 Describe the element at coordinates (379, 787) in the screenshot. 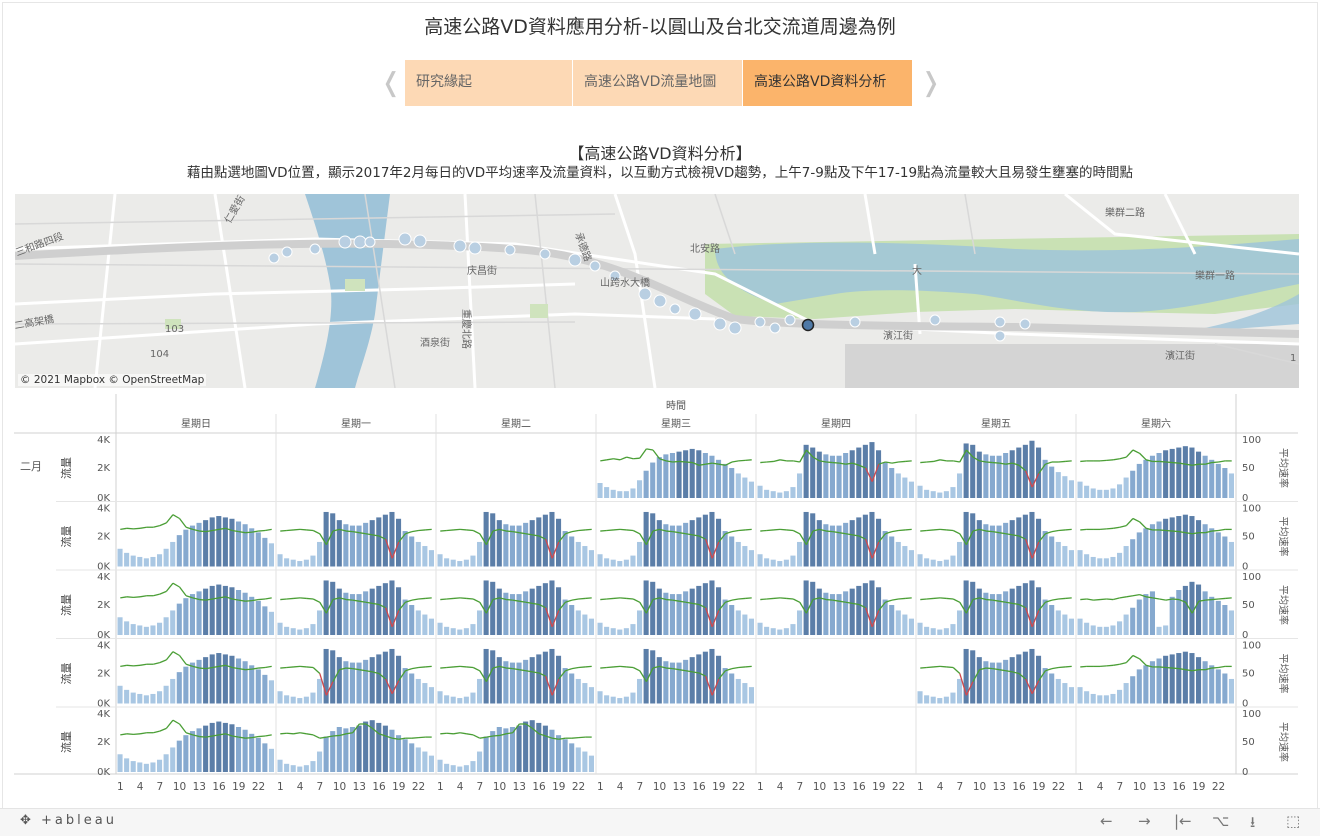

I see `x-tick: 16` at that location.